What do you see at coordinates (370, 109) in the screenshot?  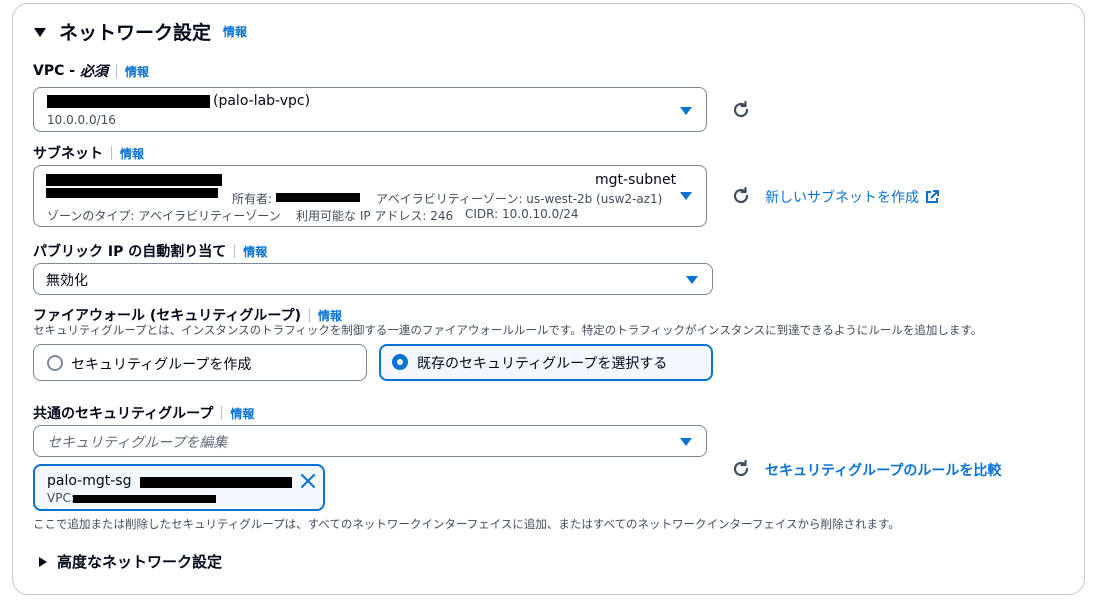 I see `vpc-select: (palo-lab-vpc) 10.0.0.0/16` at bounding box center [370, 109].